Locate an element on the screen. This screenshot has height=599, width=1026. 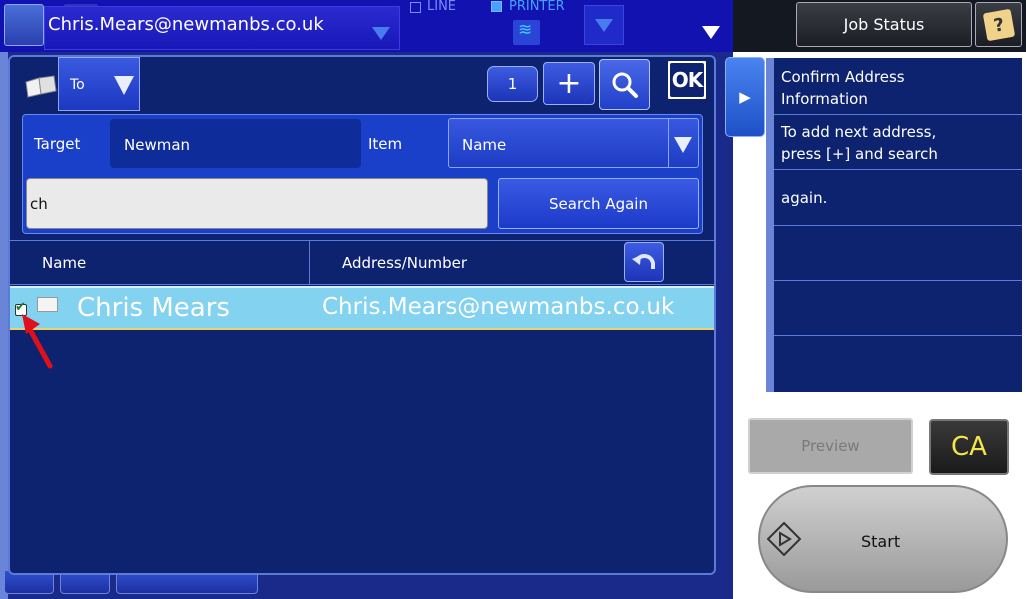
preview-button: Preview is located at coordinates (830, 446).